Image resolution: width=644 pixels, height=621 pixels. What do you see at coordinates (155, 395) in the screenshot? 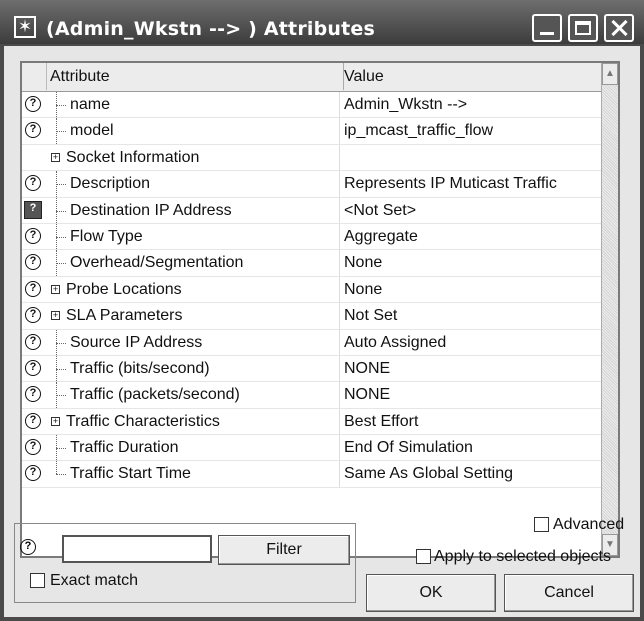
I see `row-attribute: Traffic (packets/second)` at bounding box center [155, 395].